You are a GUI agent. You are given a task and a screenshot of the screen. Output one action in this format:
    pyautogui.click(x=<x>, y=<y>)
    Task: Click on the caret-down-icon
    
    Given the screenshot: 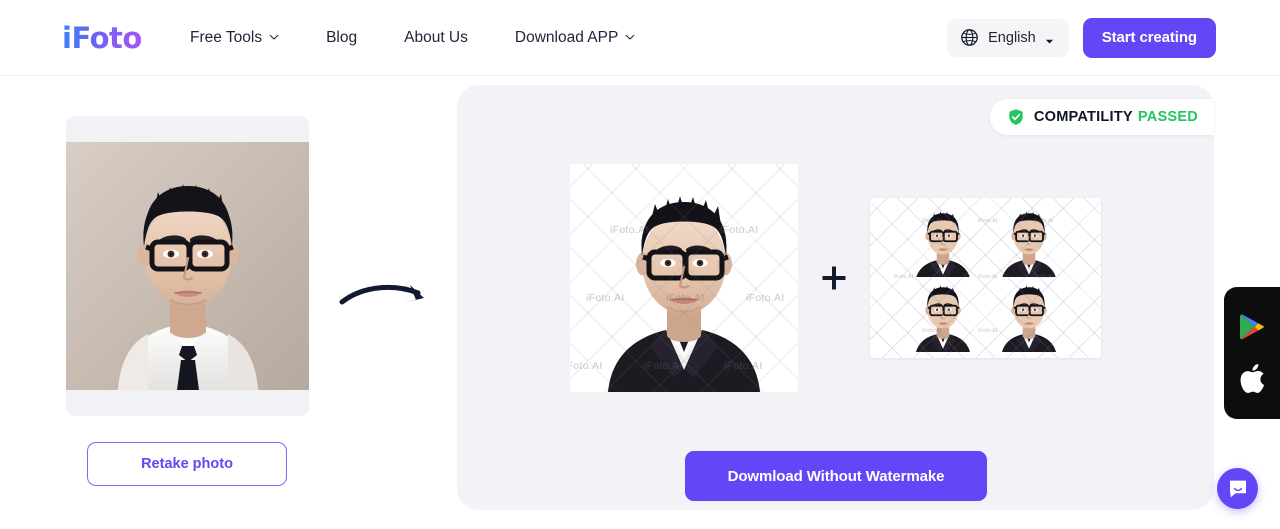 What is the action you would take?
    pyautogui.click(x=1049, y=38)
    